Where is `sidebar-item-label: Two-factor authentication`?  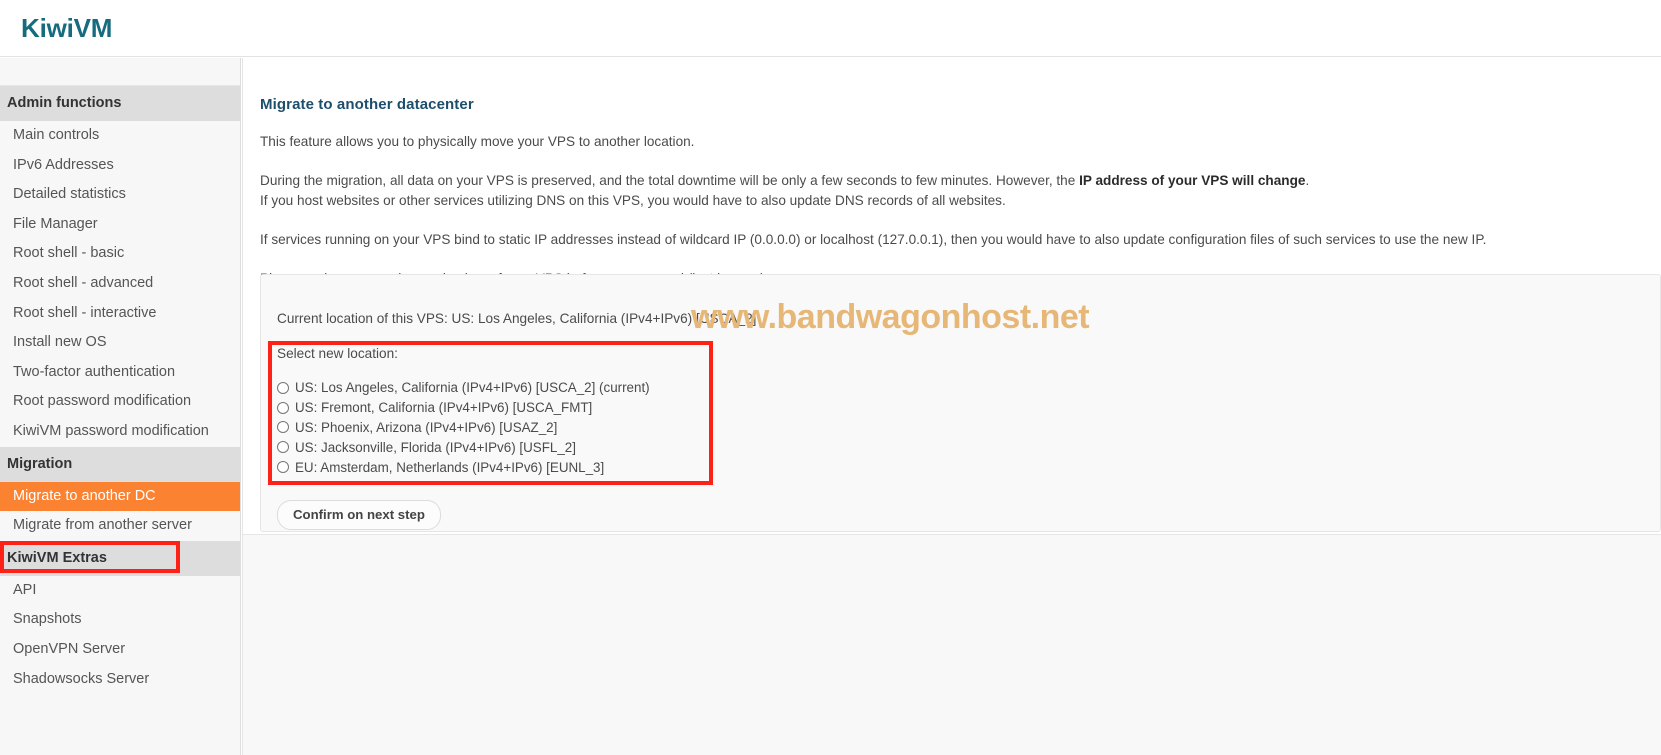
sidebar-item-label: Two-factor authentication is located at coordinates (94, 371).